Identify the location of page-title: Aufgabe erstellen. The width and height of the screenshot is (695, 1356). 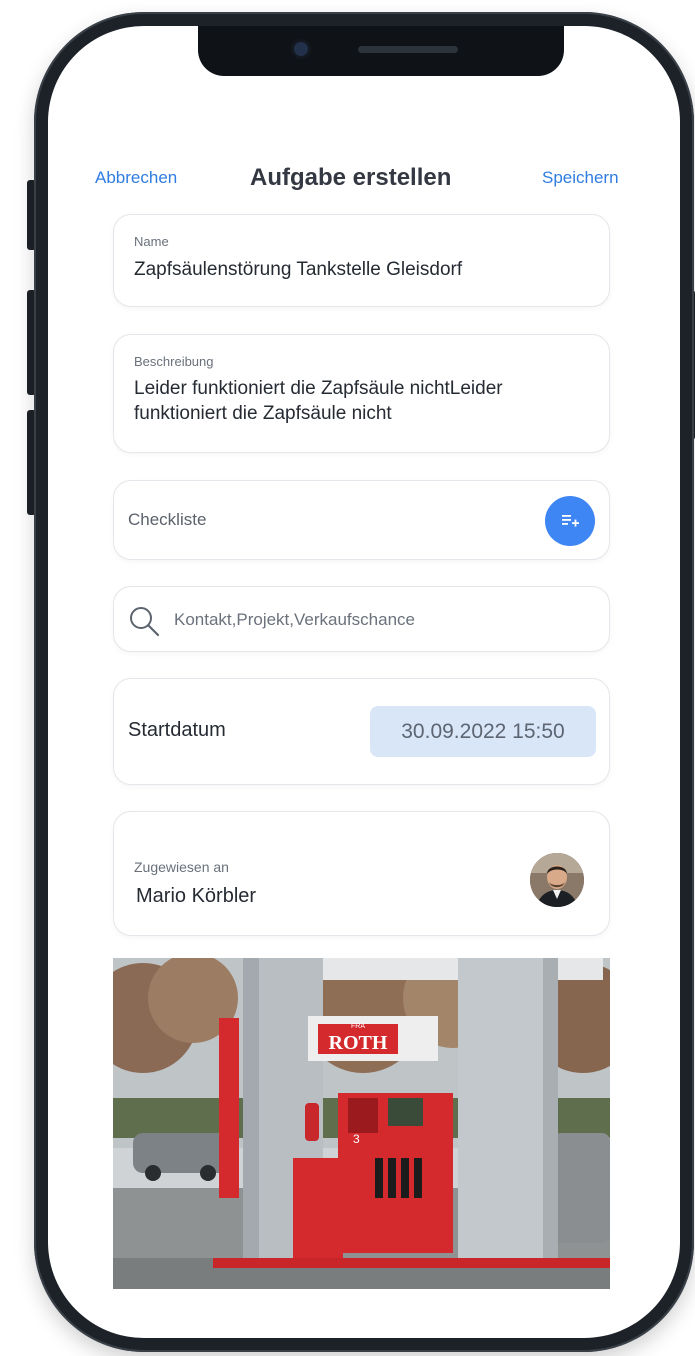
(351, 177).